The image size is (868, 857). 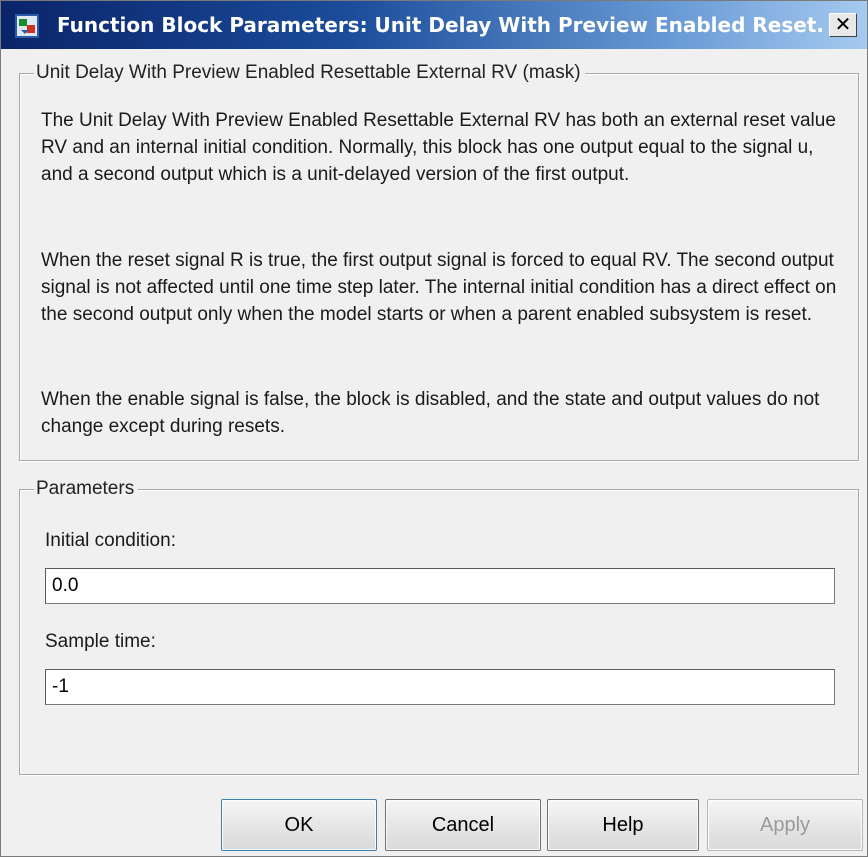 I want to click on apply-button: Apply, so click(x=785, y=825).